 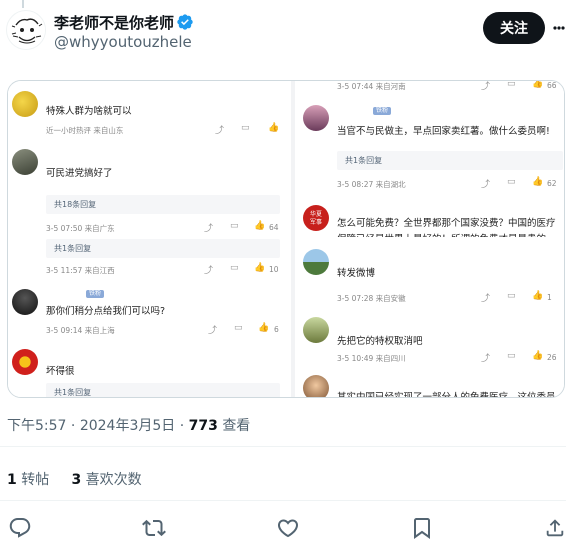 I want to click on share-icon, so click(x=555, y=528).